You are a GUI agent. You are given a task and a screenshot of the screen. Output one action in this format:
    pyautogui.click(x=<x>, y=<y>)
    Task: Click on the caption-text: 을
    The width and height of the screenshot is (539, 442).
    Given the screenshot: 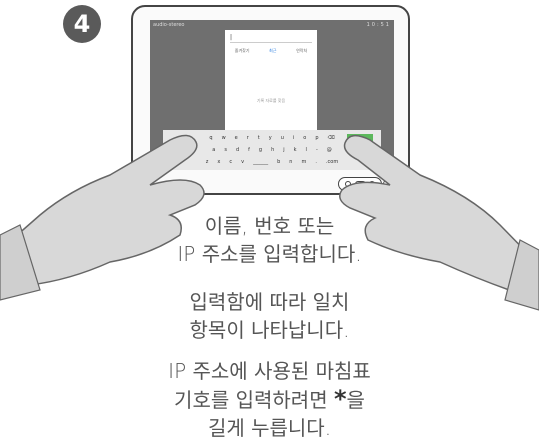 What is the action you would take?
    pyautogui.click(x=355, y=400)
    